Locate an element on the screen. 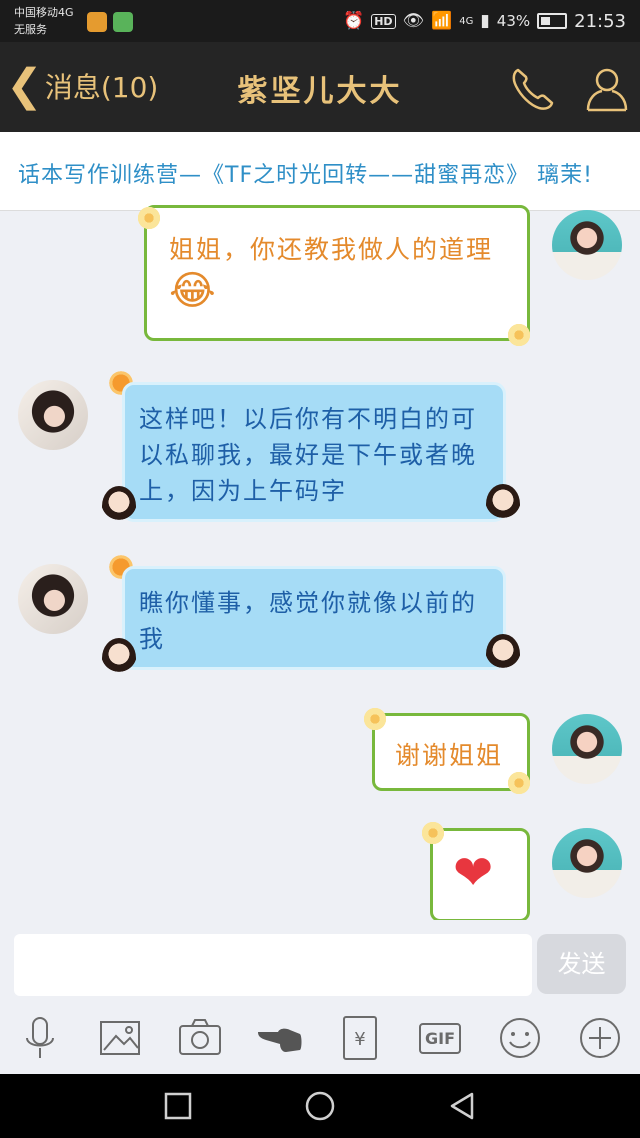 This screenshot has height=1138, width=640. back-nav-icon is located at coordinates (462, 1106).